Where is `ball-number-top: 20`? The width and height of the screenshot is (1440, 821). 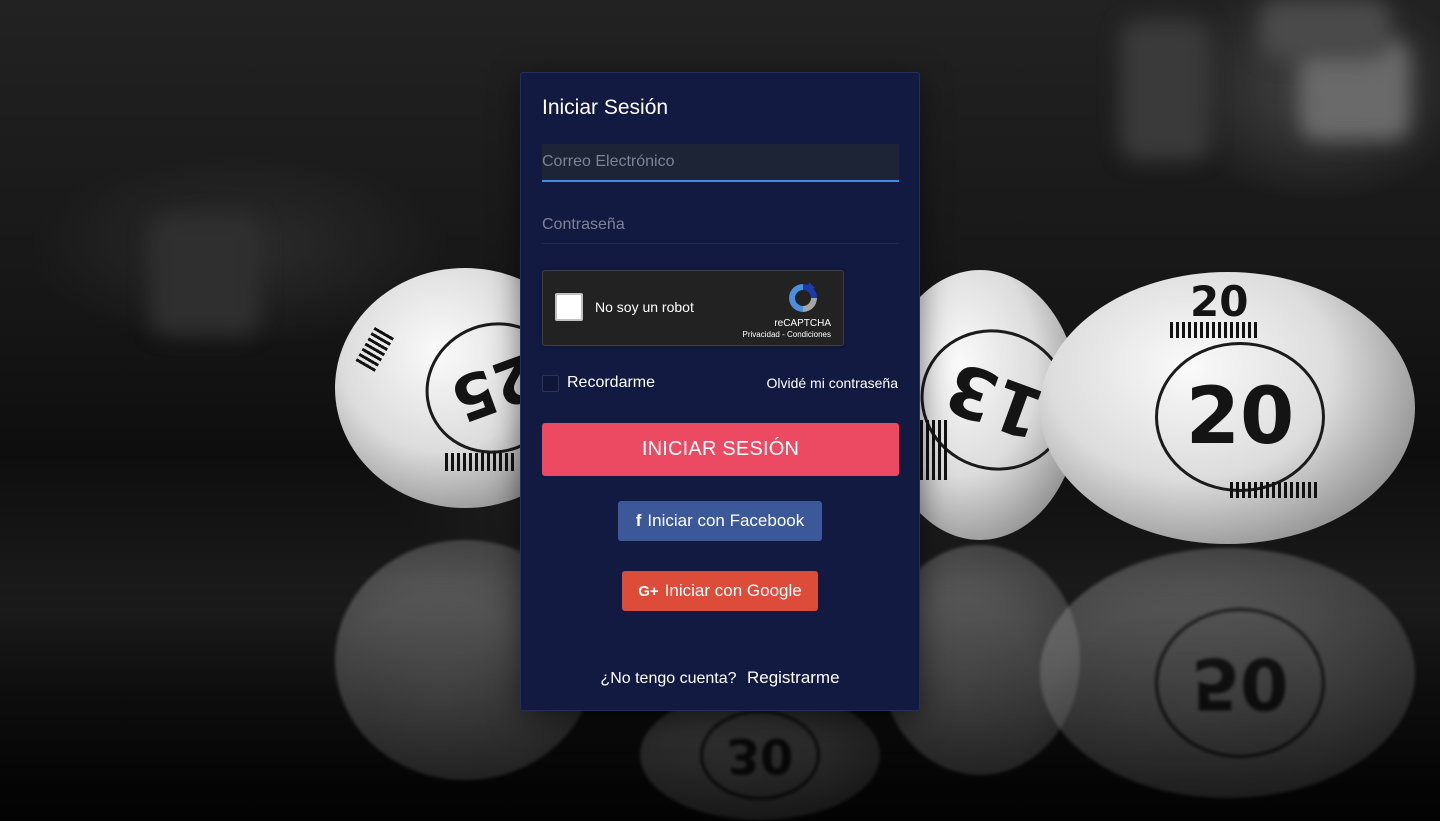 ball-number-top: 20 is located at coordinates (1219, 301).